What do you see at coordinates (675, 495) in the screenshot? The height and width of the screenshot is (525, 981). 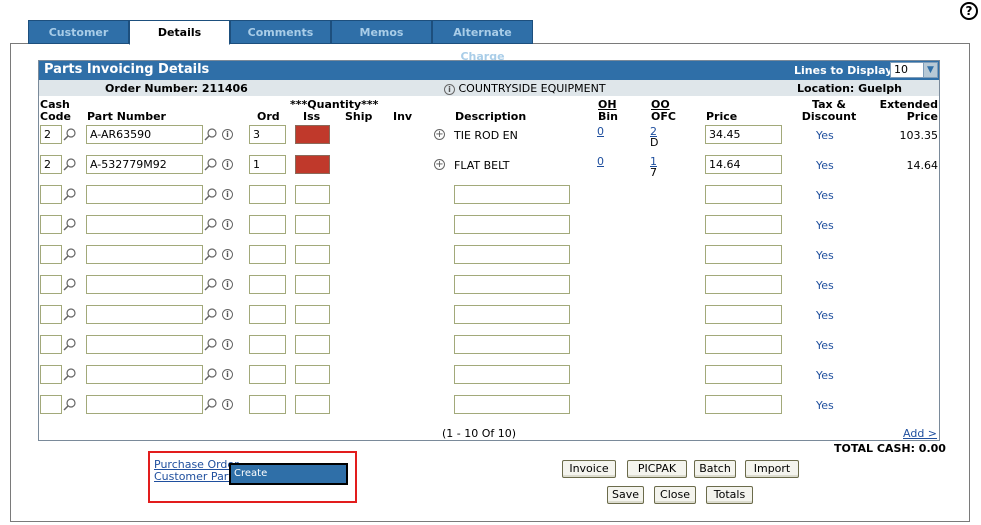 I see `close-button: Close` at bounding box center [675, 495].